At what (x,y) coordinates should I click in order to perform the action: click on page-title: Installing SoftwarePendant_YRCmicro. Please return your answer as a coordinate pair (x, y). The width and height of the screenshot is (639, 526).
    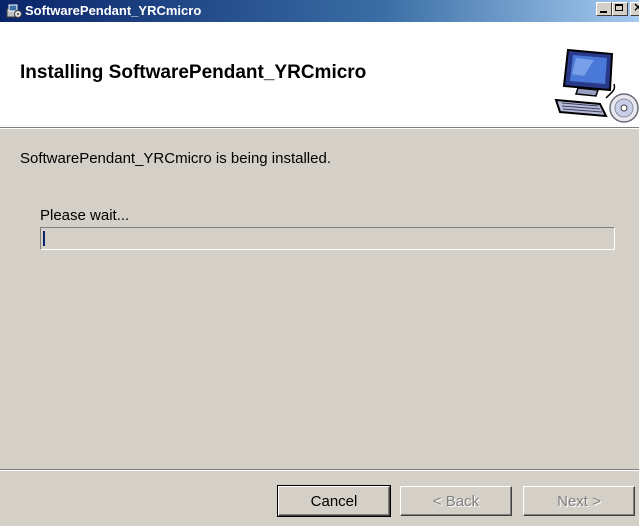
    Looking at the image, I should click on (193, 72).